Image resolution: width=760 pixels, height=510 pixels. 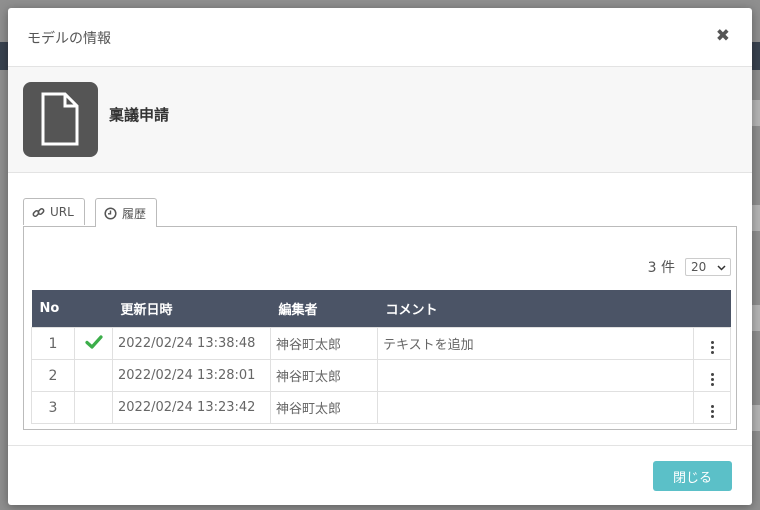 I want to click on tab-url: URL, so click(x=54, y=211).